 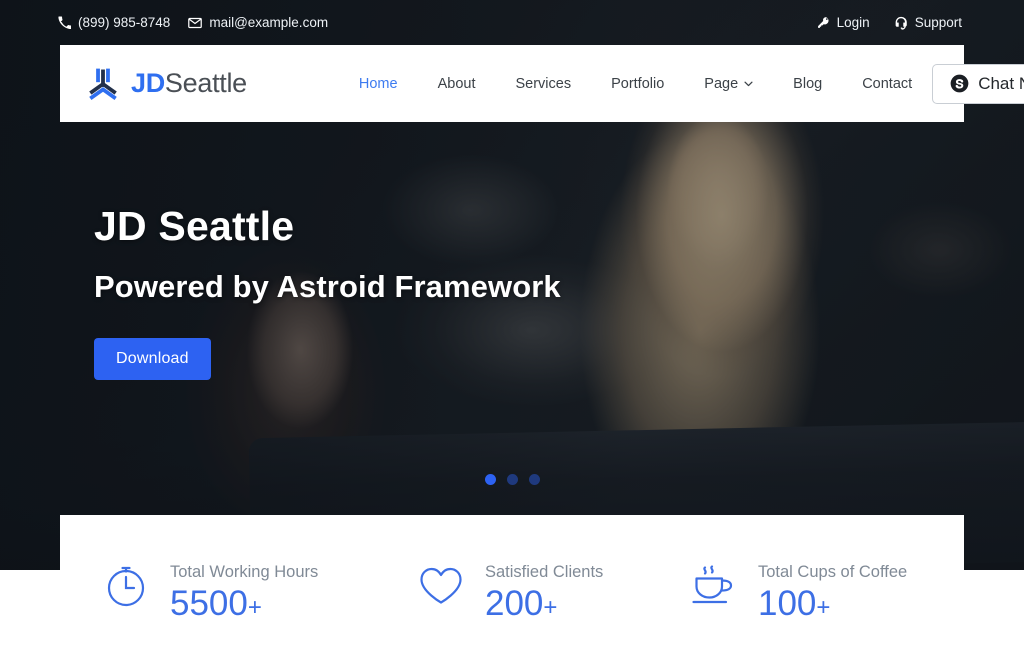 I want to click on stat-number: 100, so click(x=787, y=603).